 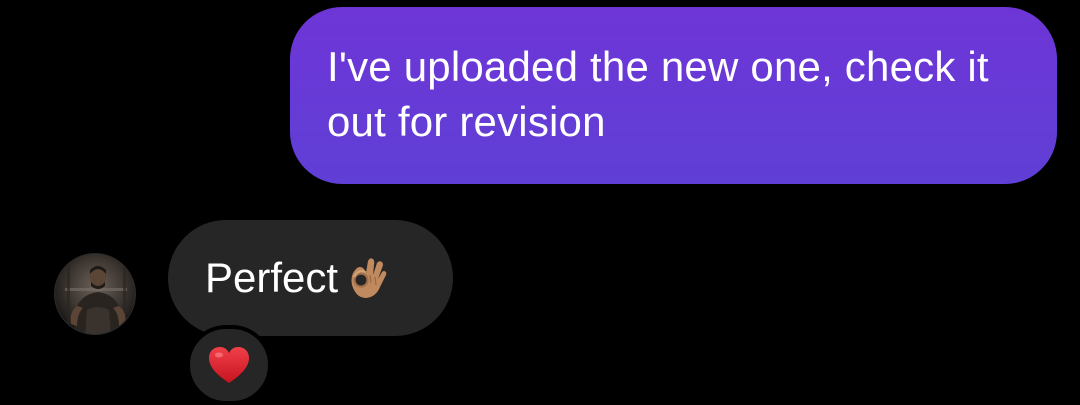 I want to click on ok-hand-icon, so click(x=369, y=278).